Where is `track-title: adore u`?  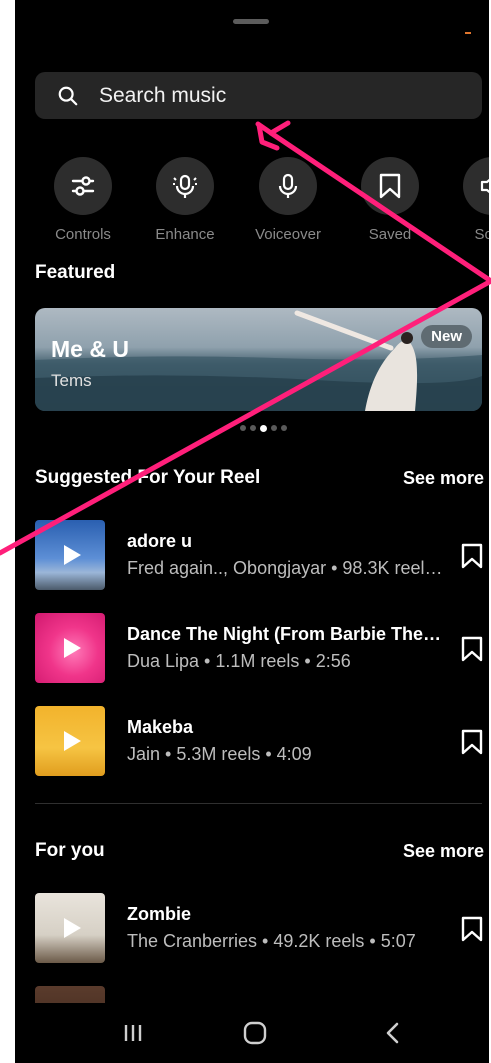 track-title: adore u is located at coordinates (160, 541).